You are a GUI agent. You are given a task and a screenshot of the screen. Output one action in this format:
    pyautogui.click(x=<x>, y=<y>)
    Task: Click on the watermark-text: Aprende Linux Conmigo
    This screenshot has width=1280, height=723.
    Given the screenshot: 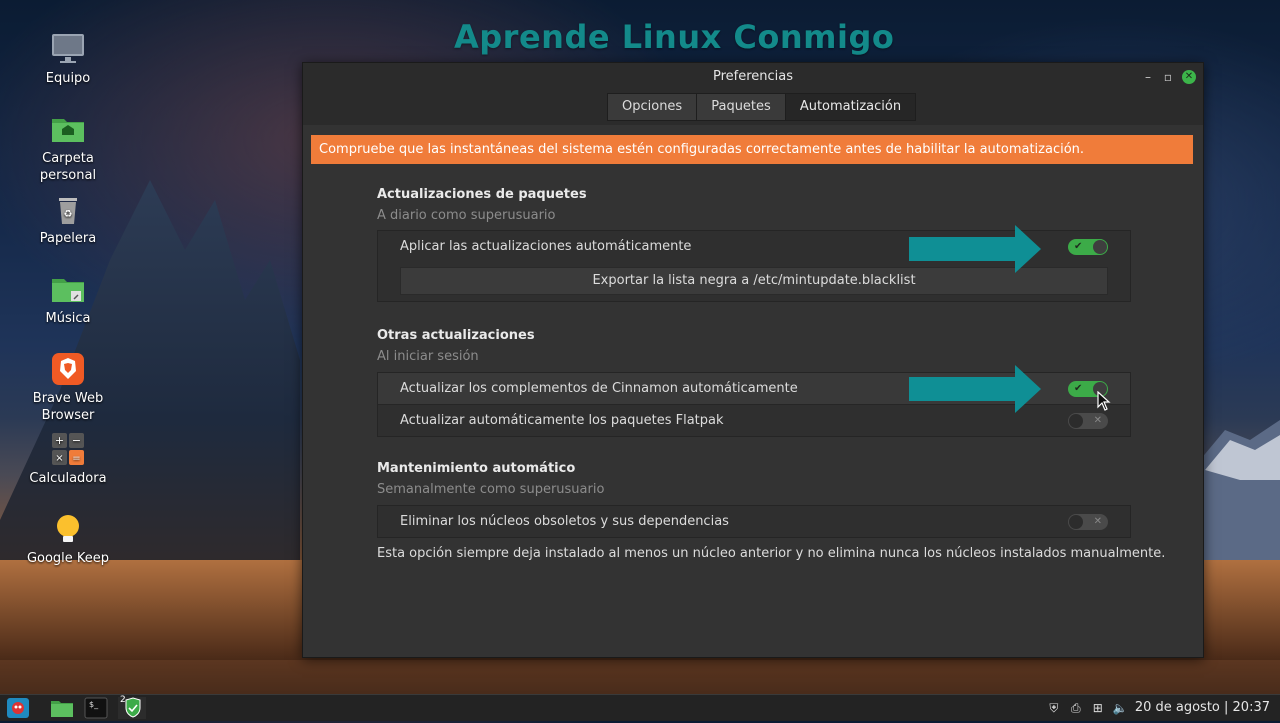 What is the action you would take?
    pyautogui.click(x=674, y=37)
    